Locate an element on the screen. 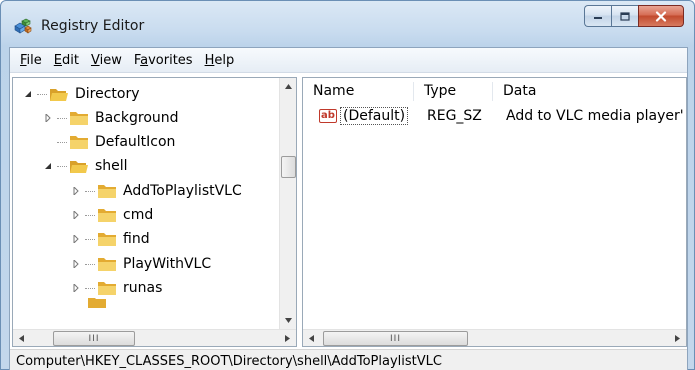 The width and height of the screenshot is (695, 370). value-type: REG_SZ is located at coordinates (454, 116).